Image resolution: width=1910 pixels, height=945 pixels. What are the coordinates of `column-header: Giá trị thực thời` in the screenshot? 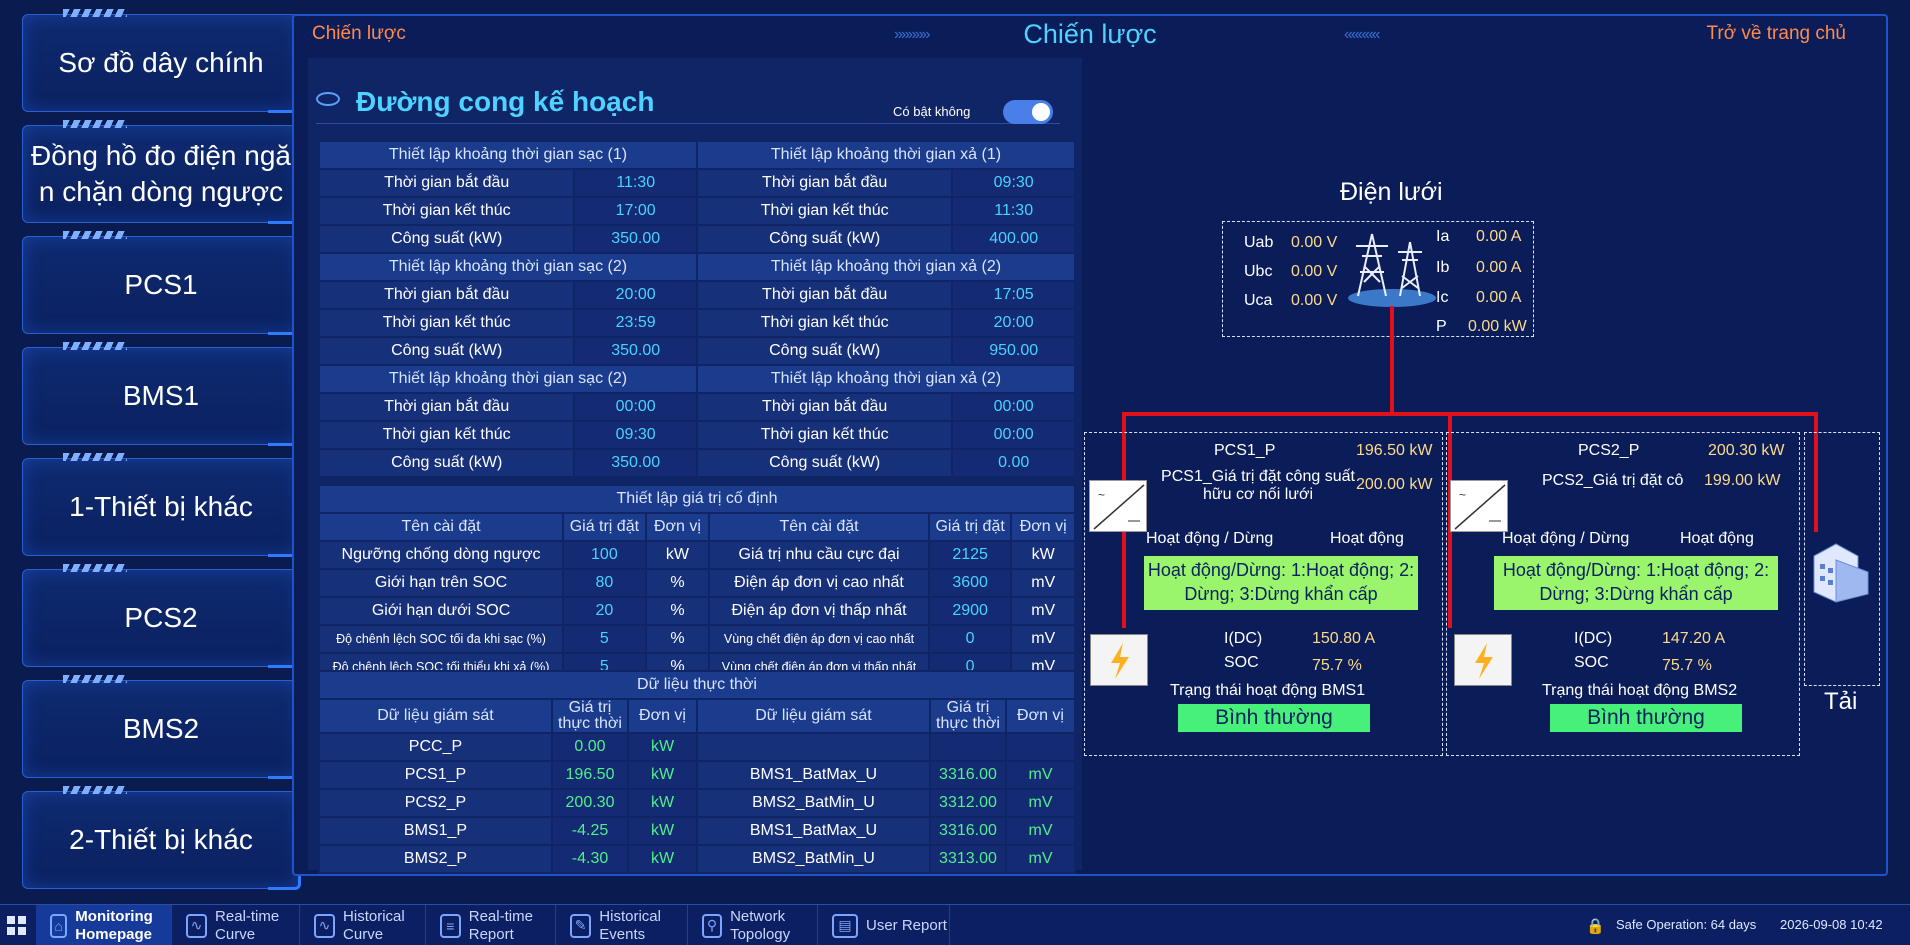 It's located at (968, 716).